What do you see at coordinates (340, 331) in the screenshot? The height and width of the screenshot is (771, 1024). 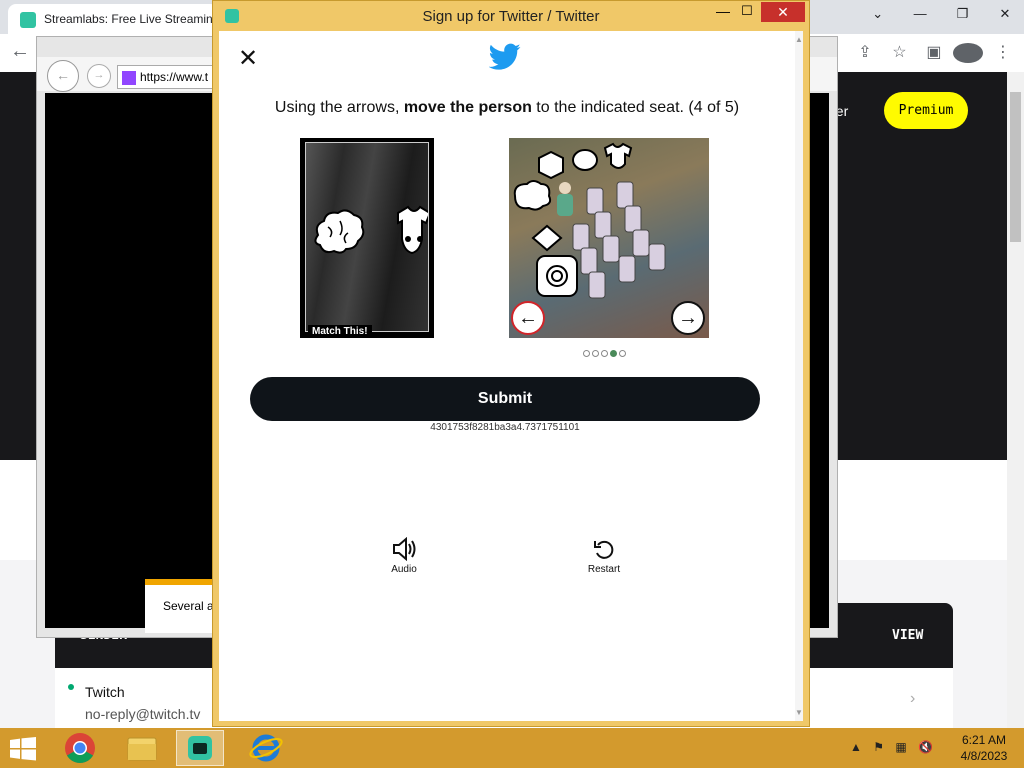 I see `match-label: Match This!` at bounding box center [340, 331].